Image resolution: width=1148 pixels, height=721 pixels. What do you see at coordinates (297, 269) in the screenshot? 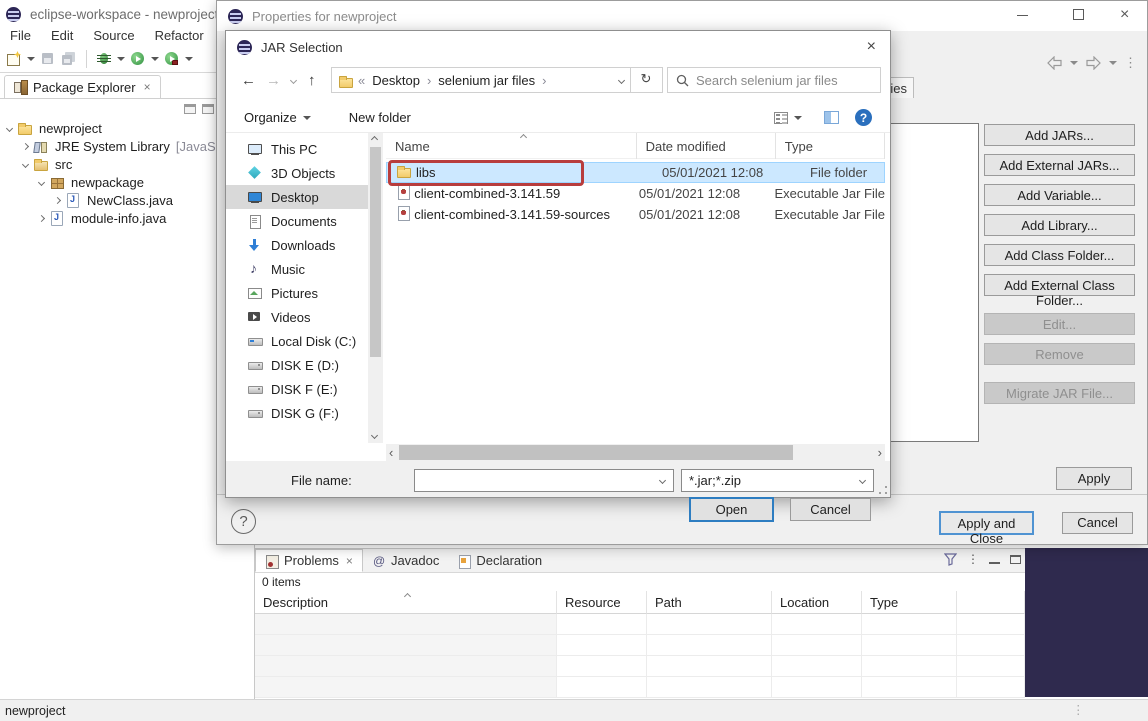
I see `sidebar-item-music: Music` at bounding box center [297, 269].